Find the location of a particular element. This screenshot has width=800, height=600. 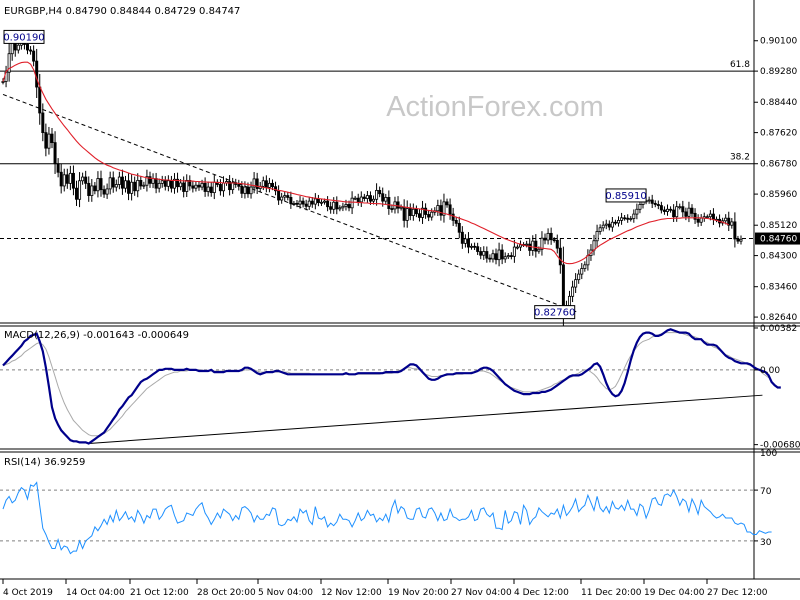

fib-level-label: 38.2 is located at coordinates (740, 158).